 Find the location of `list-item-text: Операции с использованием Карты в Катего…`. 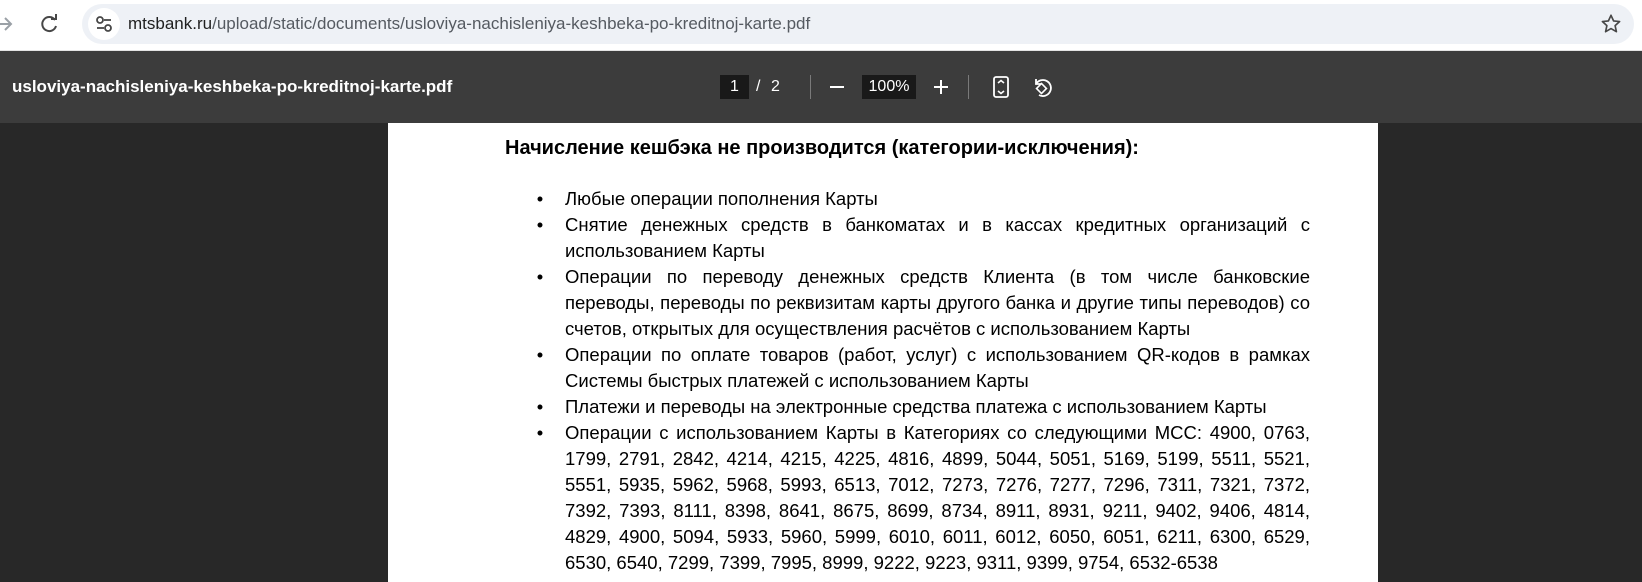

list-item-text: Операции с использованием Карты в Катего… is located at coordinates (937, 497).